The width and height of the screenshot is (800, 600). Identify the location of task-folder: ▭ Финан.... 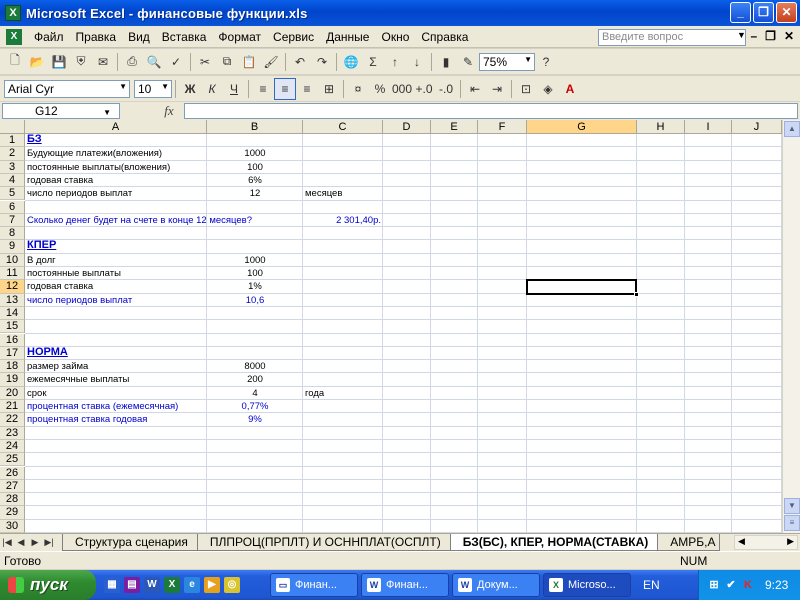
(314, 585).